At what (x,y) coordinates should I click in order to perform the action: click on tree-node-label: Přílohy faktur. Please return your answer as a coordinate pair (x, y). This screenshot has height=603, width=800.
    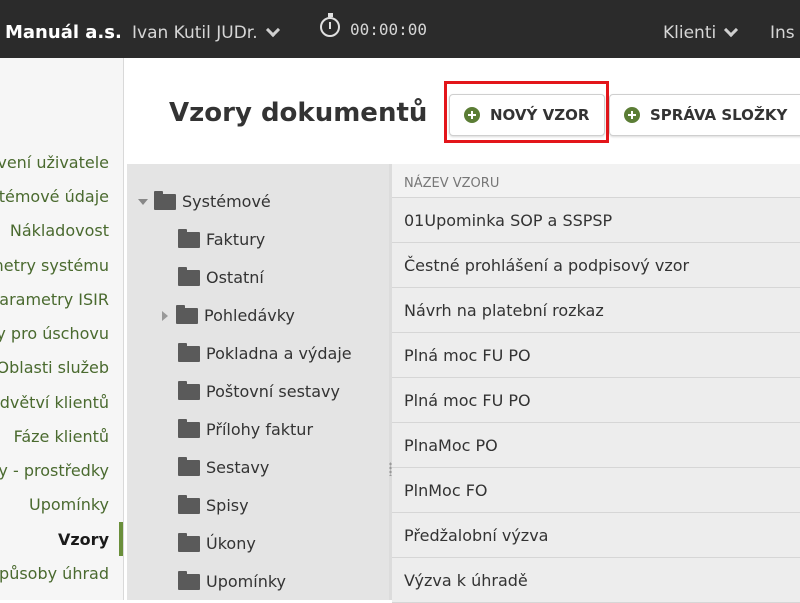
    Looking at the image, I should click on (260, 429).